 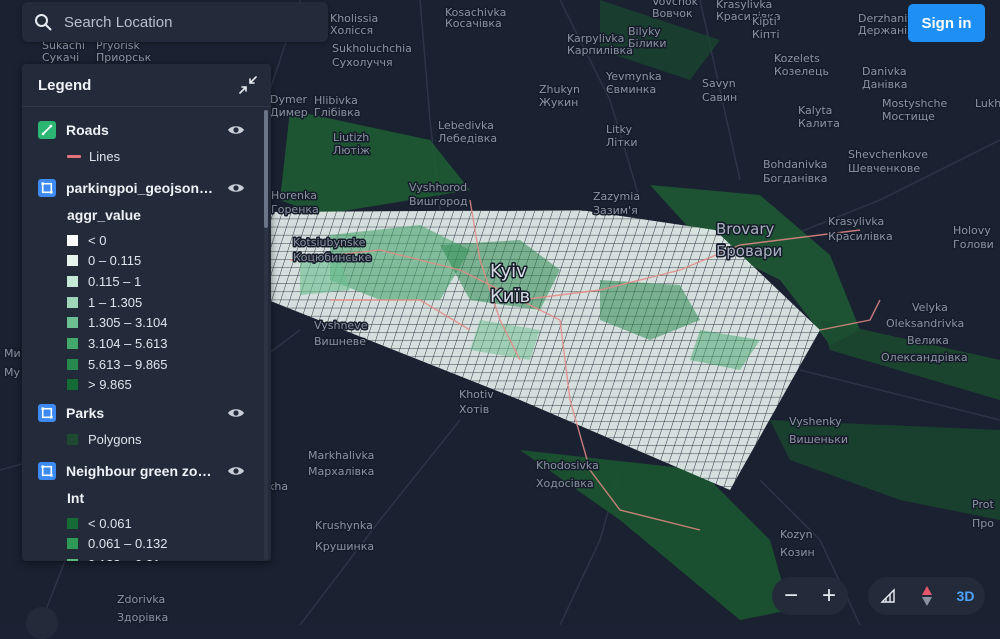 I want to click on place-label: Вишневе, so click(x=340, y=341).